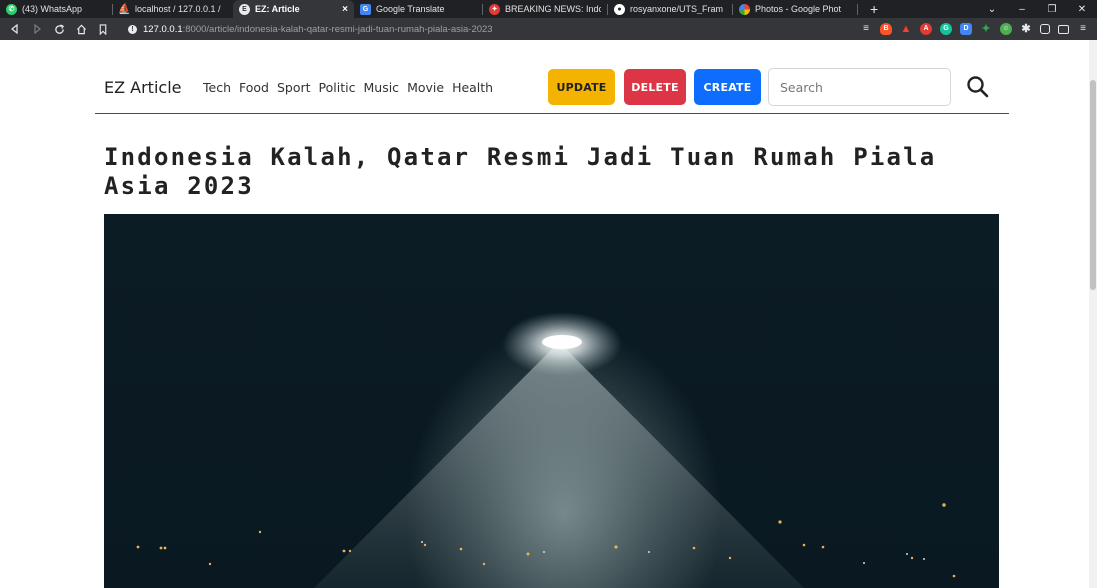 This screenshot has width=1097, height=588. I want to click on phpmyadmin-icon: ⛵, so click(124, 9).